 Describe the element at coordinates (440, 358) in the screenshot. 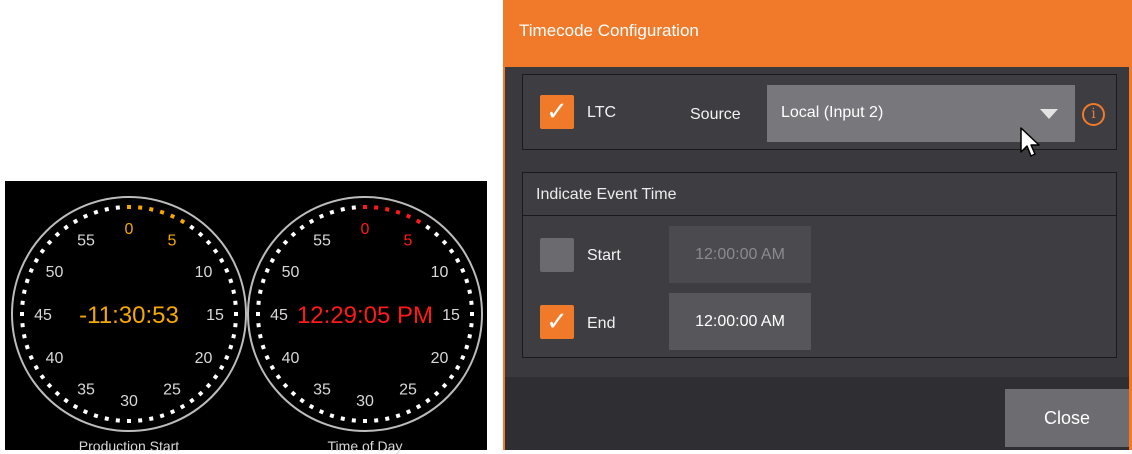

I see `dial-number: 20` at that location.